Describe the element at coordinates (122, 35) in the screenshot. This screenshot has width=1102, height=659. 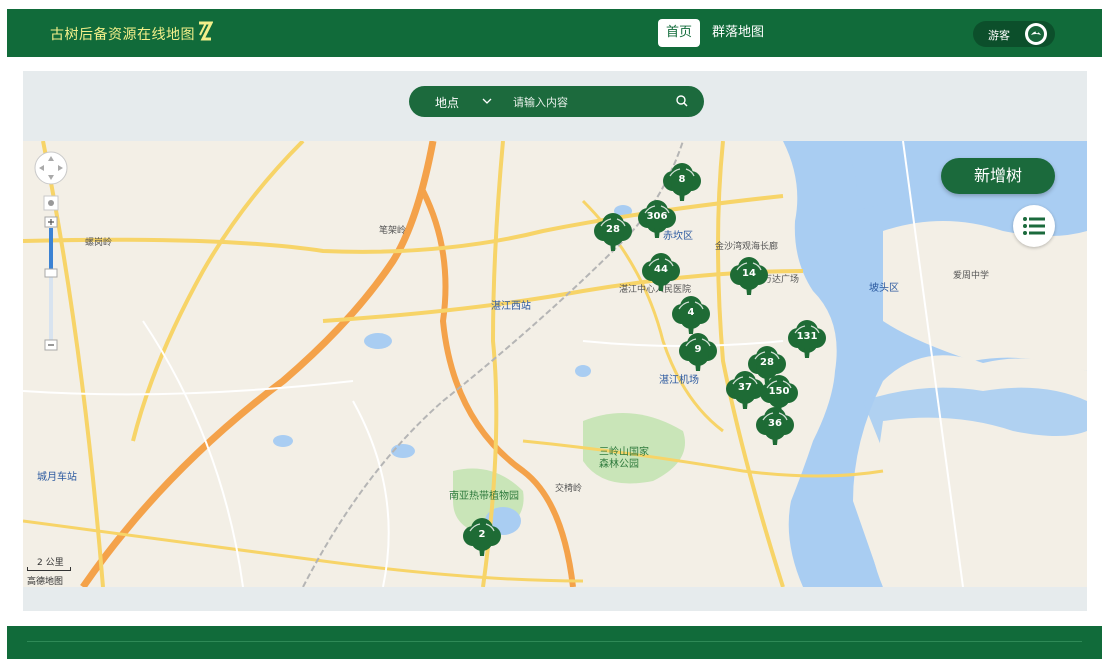
I see `site-title: 古树后备资源在线地图` at that location.